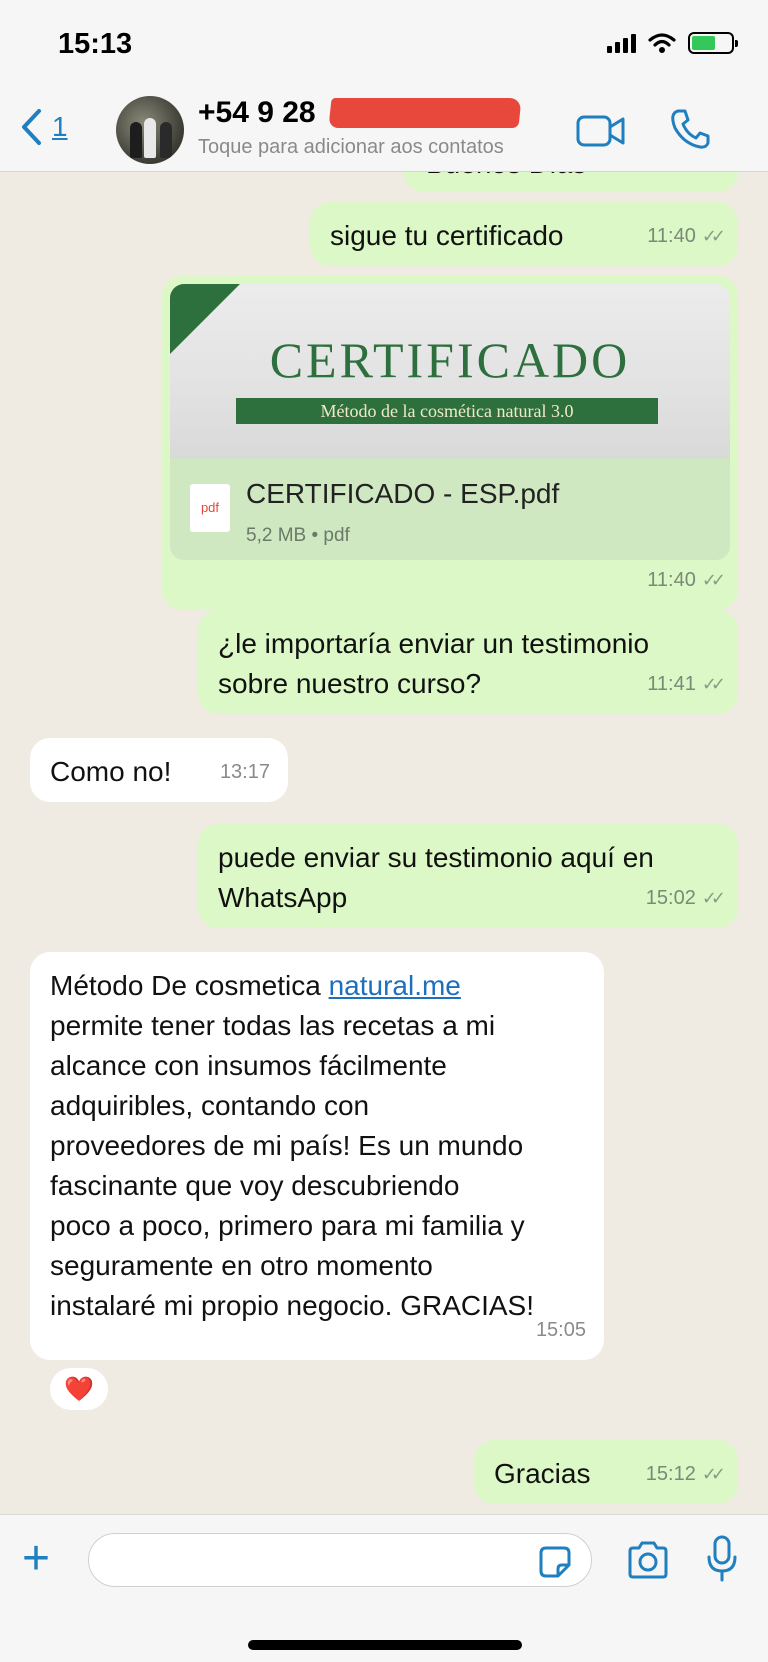 This screenshot has width=768, height=1662. What do you see at coordinates (210, 508) in the screenshot?
I see `pdf-file-icon: pdf` at bounding box center [210, 508].